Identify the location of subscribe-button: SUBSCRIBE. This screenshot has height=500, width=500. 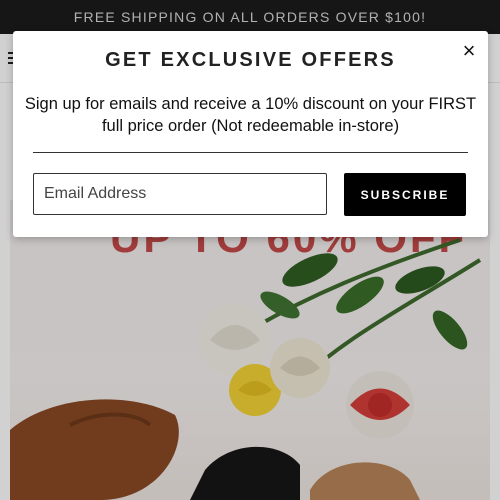
(405, 194).